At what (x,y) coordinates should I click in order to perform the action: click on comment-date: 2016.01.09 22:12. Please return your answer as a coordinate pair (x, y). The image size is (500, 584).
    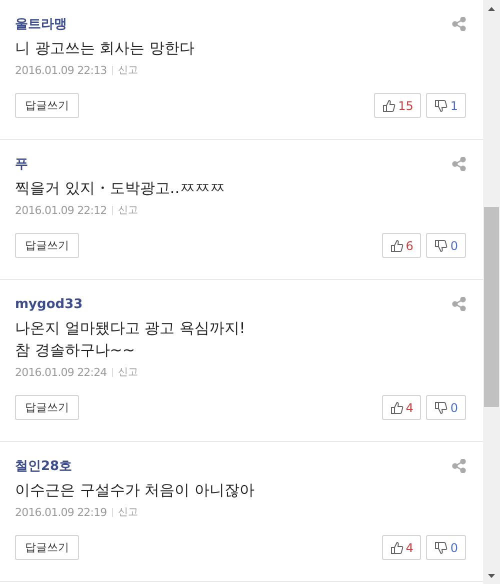
    Looking at the image, I should click on (61, 210).